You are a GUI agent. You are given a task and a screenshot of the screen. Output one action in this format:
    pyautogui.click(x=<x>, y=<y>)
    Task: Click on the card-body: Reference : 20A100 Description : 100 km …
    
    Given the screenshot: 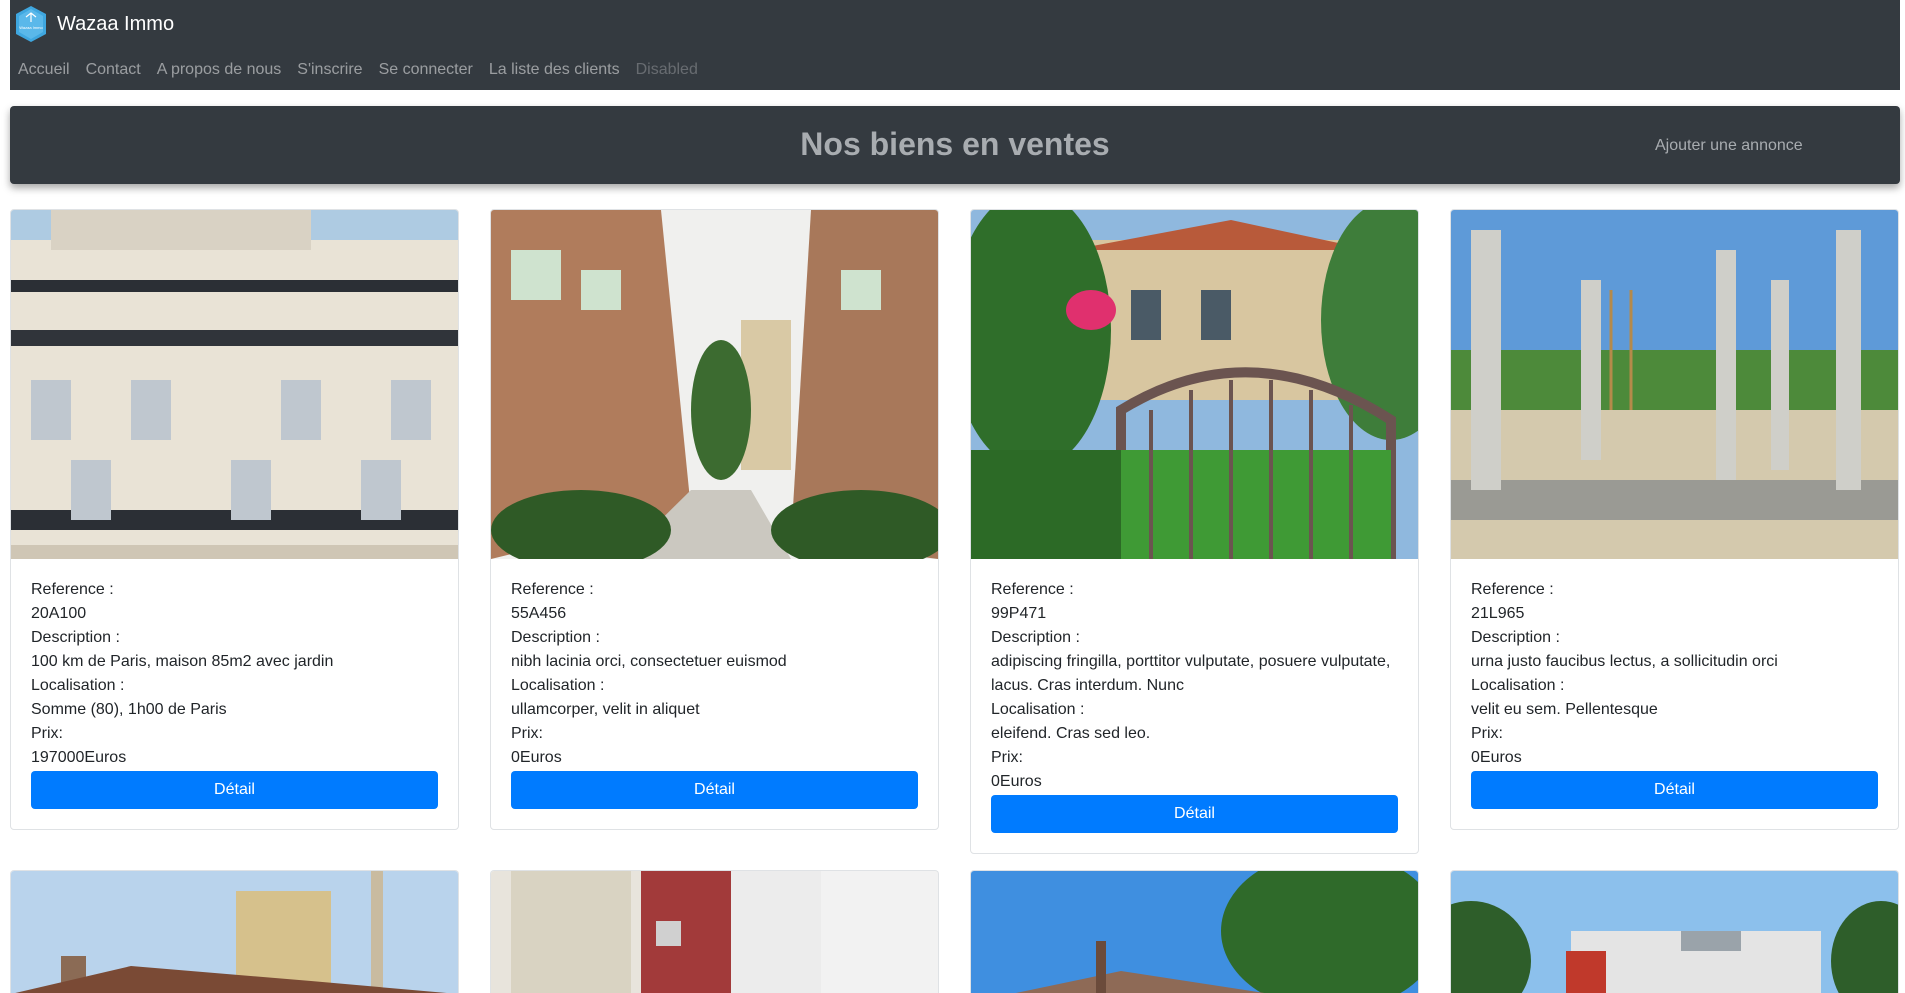 What is the action you would take?
    pyautogui.click(x=234, y=693)
    